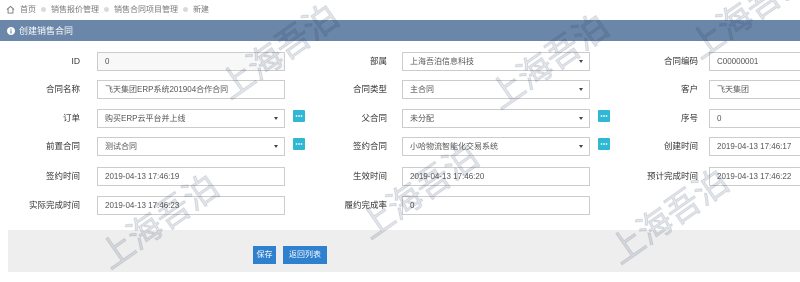 This screenshot has height=282, width=800. I want to click on save-button: 保存, so click(264, 255).